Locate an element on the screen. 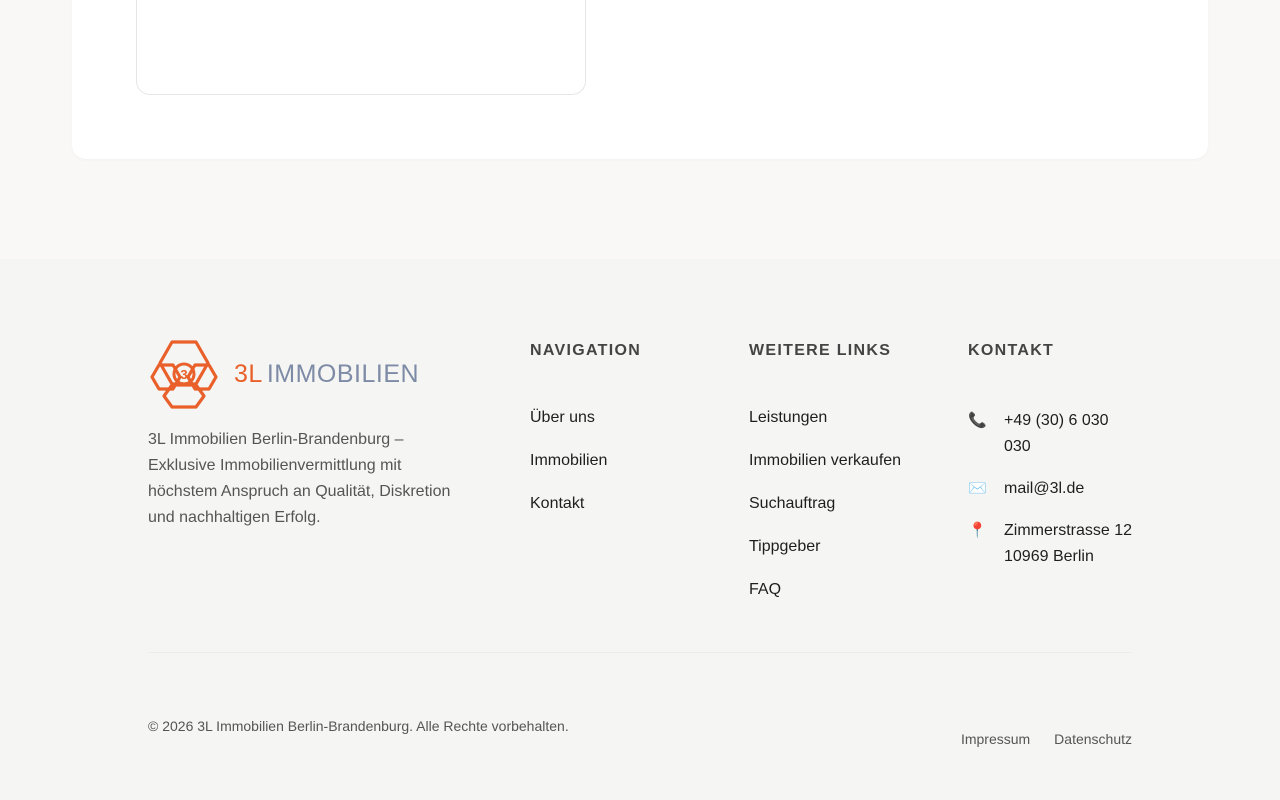 This screenshot has height=800, width=1280. nav-link-immobilien: Immobilien is located at coordinates (620, 461).